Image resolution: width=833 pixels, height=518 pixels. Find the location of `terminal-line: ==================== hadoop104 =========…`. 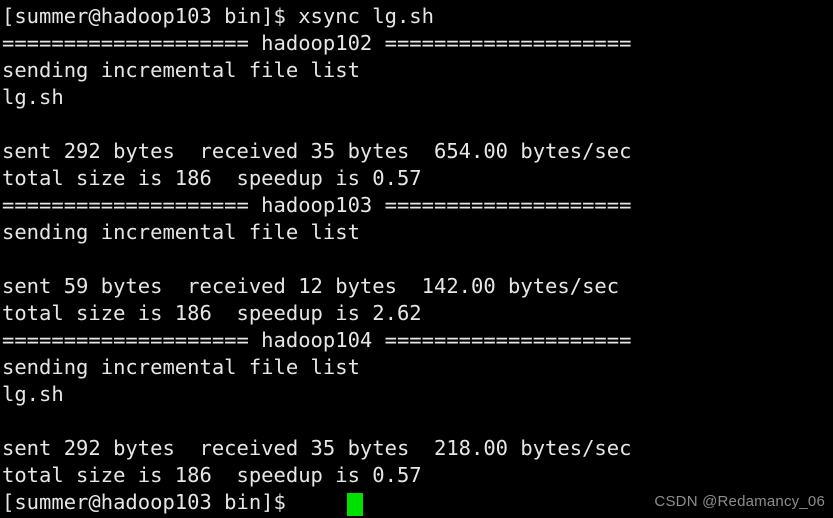

terminal-line: ==================== hadoop104 =========… is located at coordinates (317, 340).